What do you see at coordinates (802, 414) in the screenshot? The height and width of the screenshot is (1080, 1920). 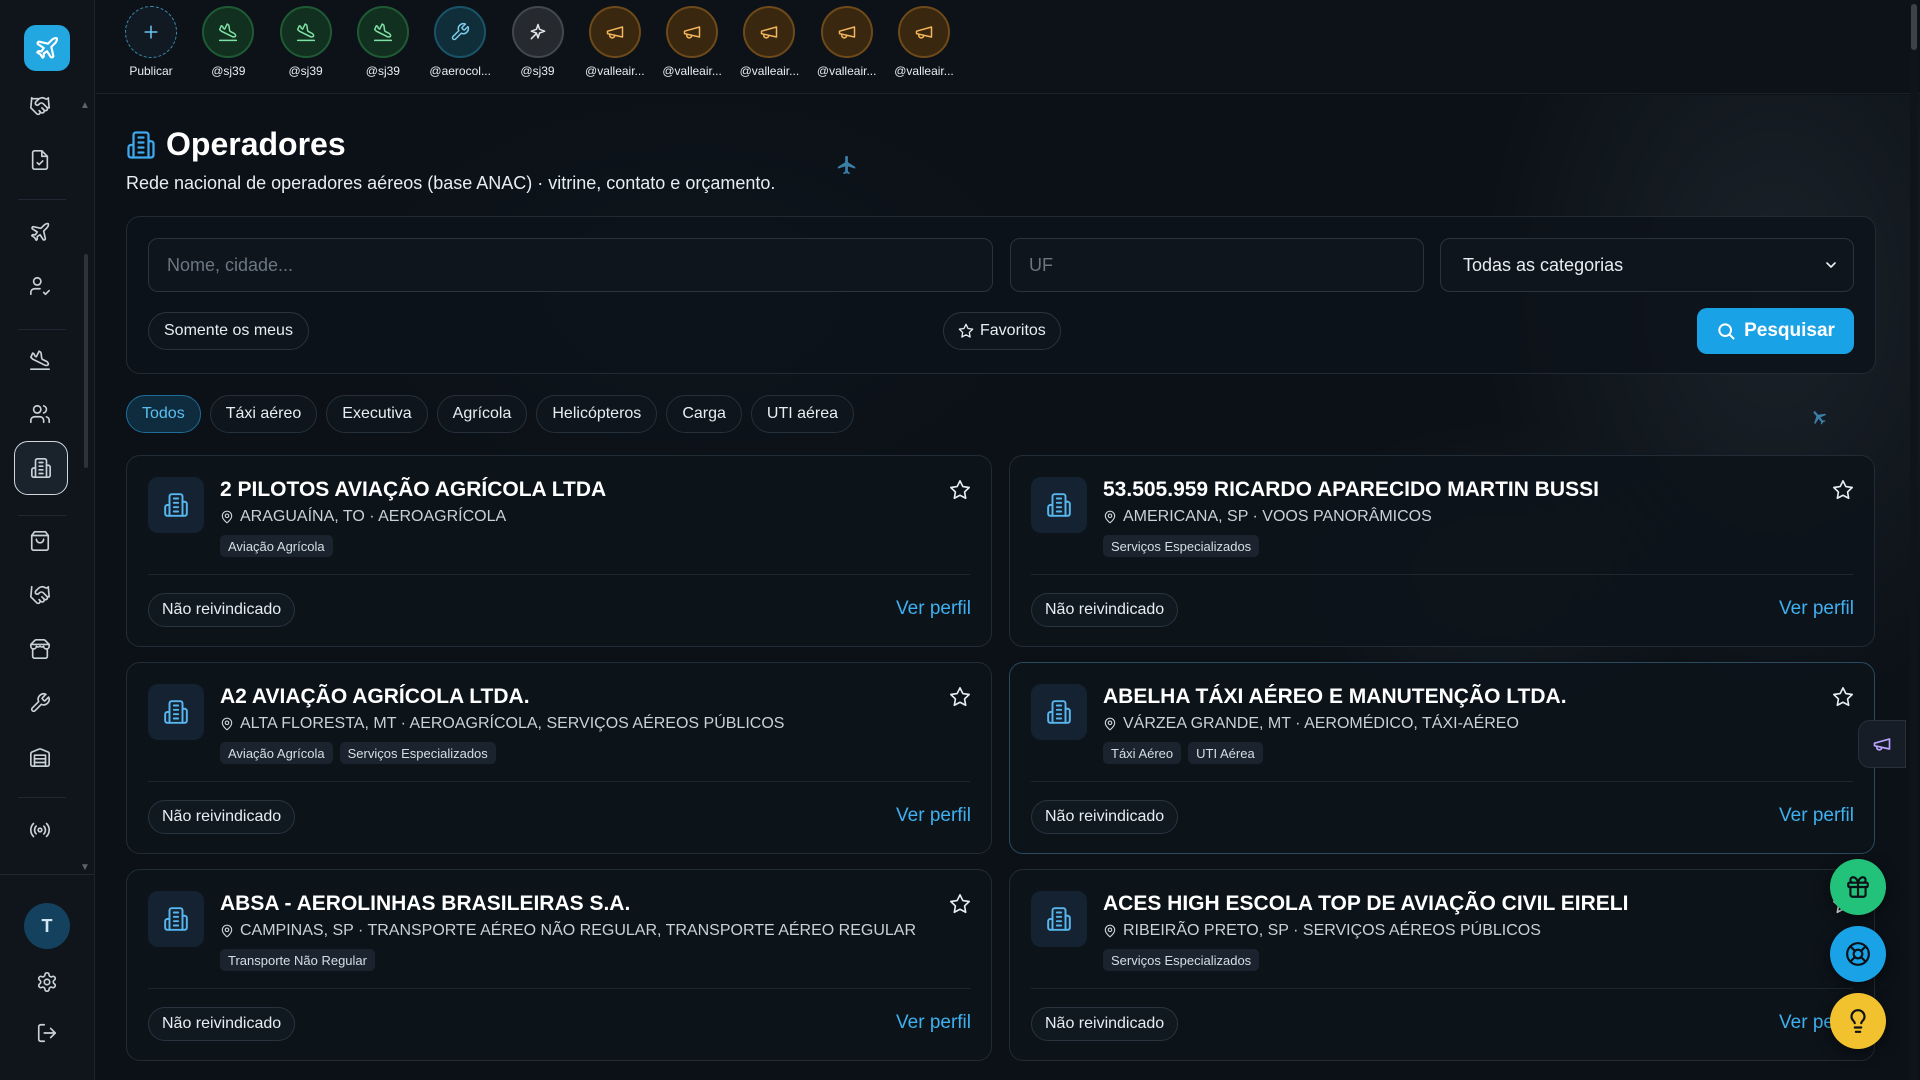 I see `filter-tab: UTI aérea` at bounding box center [802, 414].